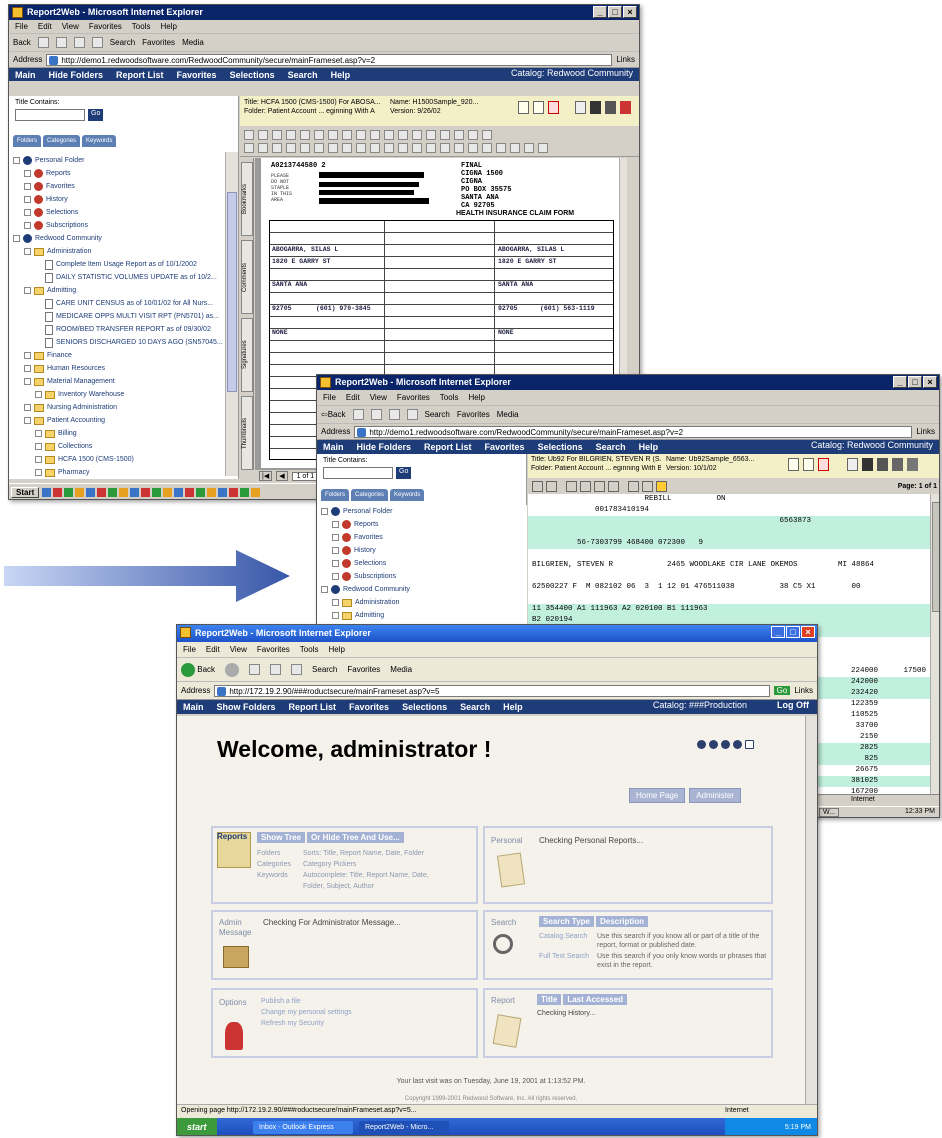 The image size is (942, 1138). What do you see at coordinates (329, 397) in the screenshot?
I see `menu-item-0: File` at bounding box center [329, 397].